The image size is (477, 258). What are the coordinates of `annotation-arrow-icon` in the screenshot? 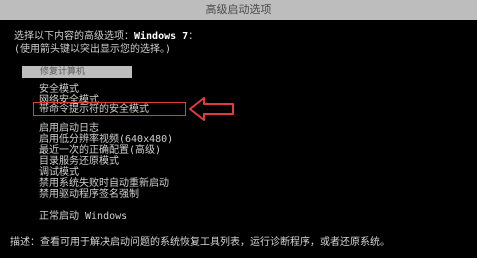 It's located at (211, 109).